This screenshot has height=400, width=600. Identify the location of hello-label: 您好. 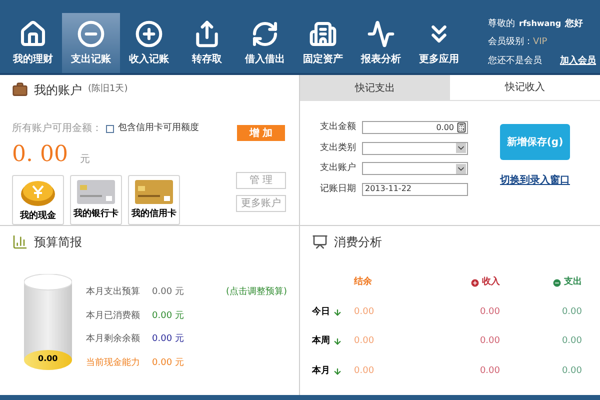
(574, 24).